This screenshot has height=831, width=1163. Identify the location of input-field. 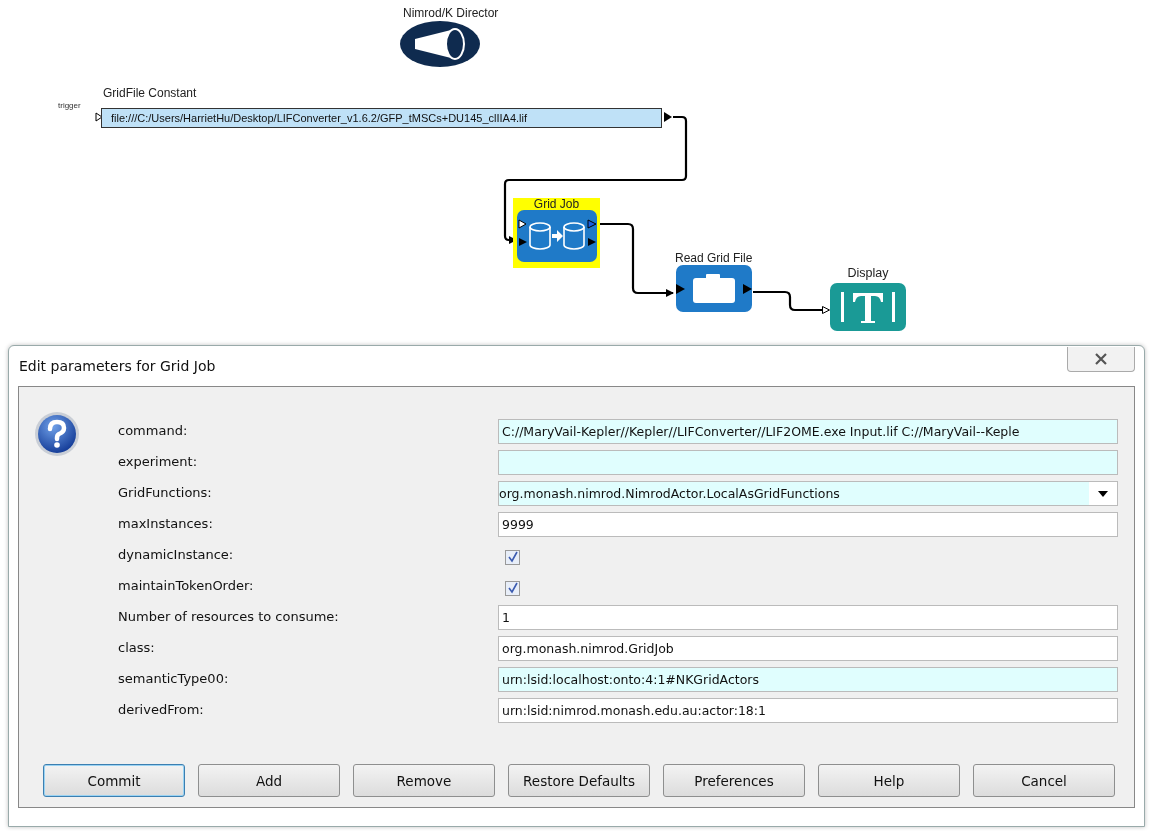
(808, 462).